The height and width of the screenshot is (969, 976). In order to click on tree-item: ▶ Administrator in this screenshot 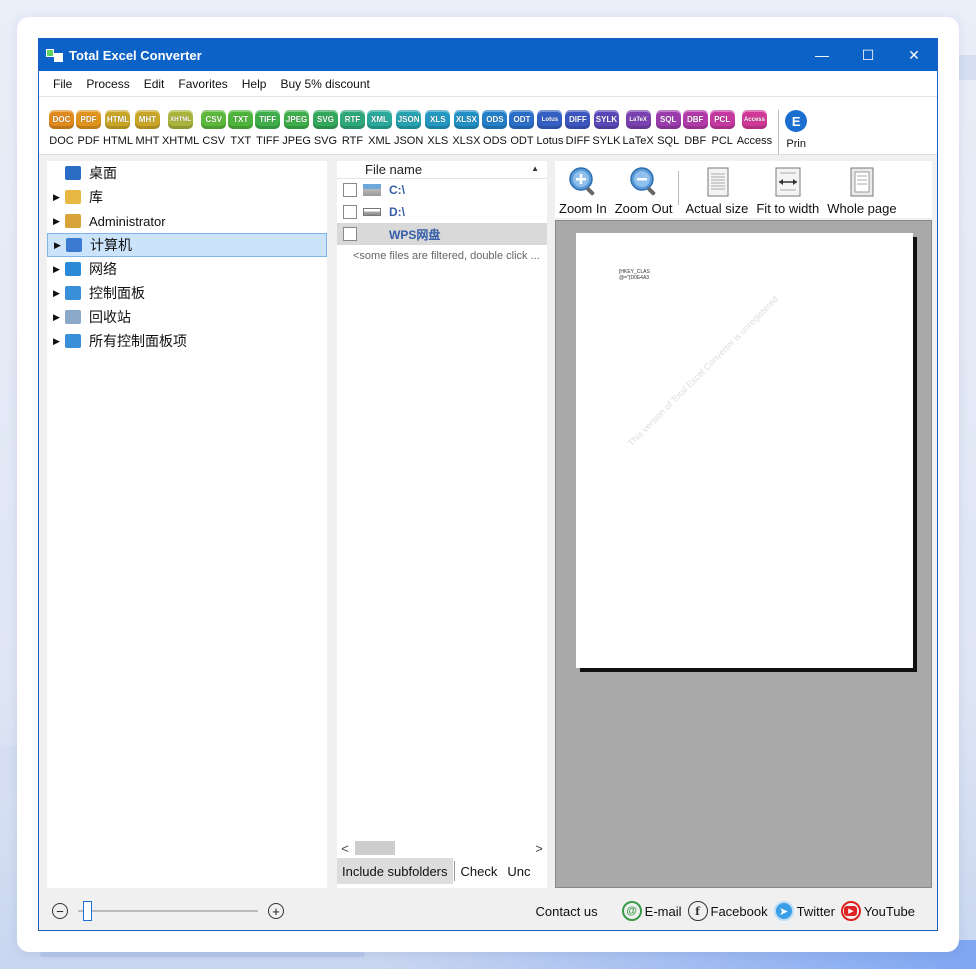, I will do `click(187, 221)`.